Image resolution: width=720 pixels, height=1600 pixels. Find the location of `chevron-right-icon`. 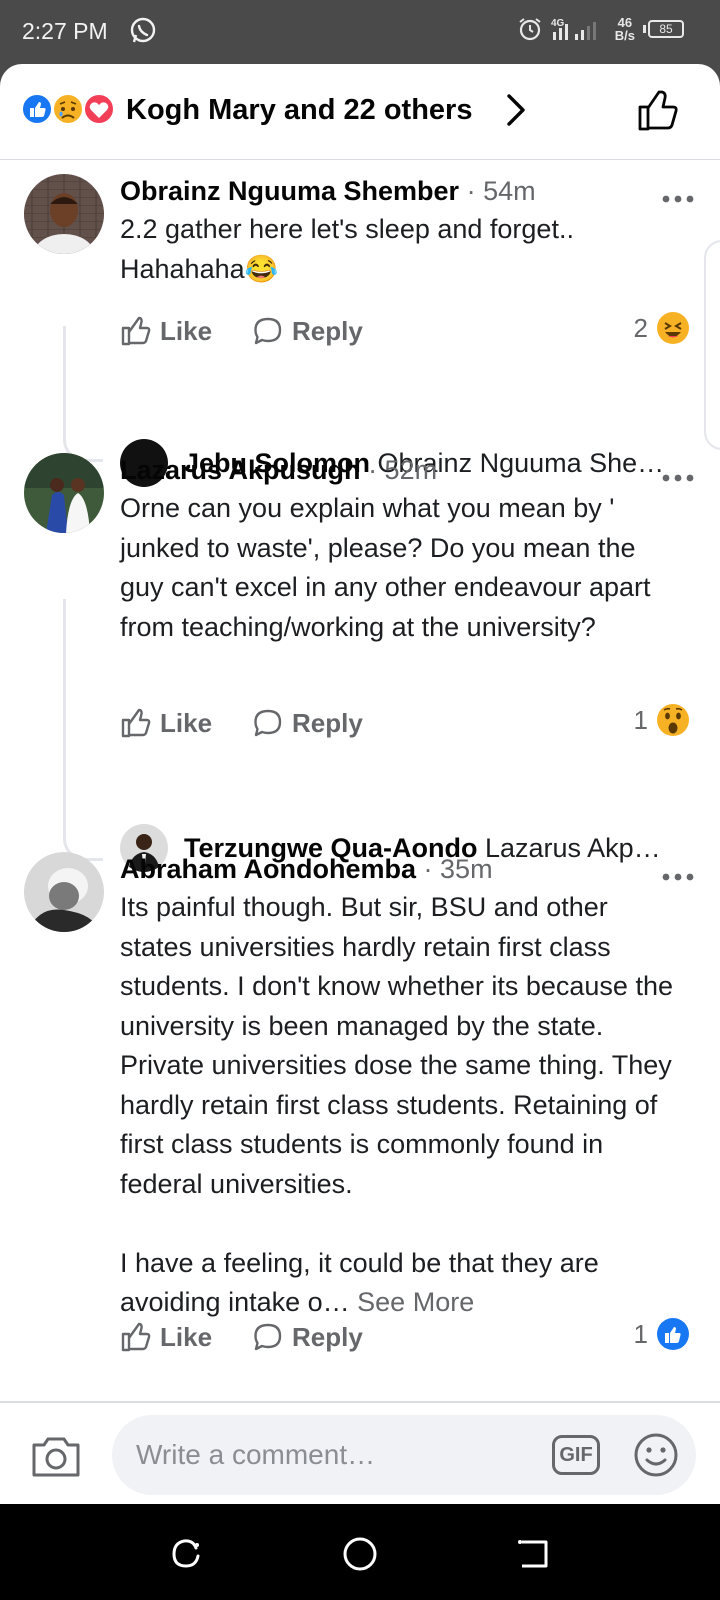

chevron-right-icon is located at coordinates (516, 110).